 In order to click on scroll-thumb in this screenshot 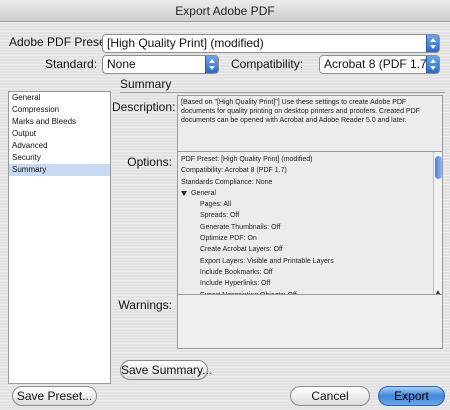, I will do `click(438, 167)`.